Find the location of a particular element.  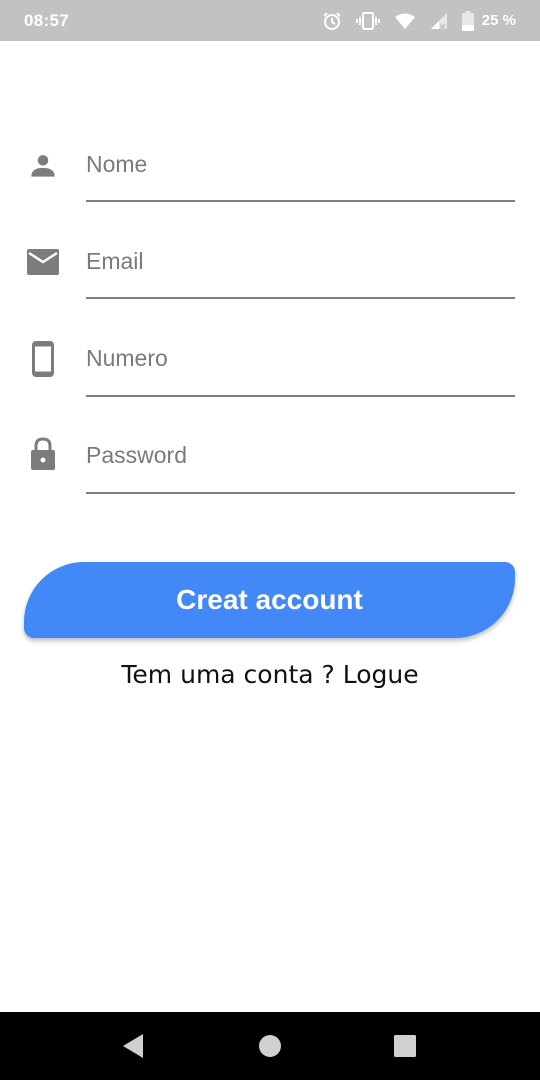

email-underline is located at coordinates (300, 298).